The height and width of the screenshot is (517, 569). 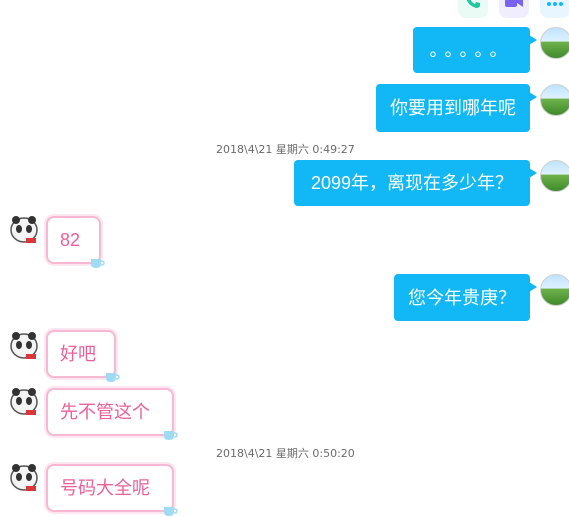 What do you see at coordinates (471, 50) in the screenshot?
I see `message-text: 。。。。。` at bounding box center [471, 50].